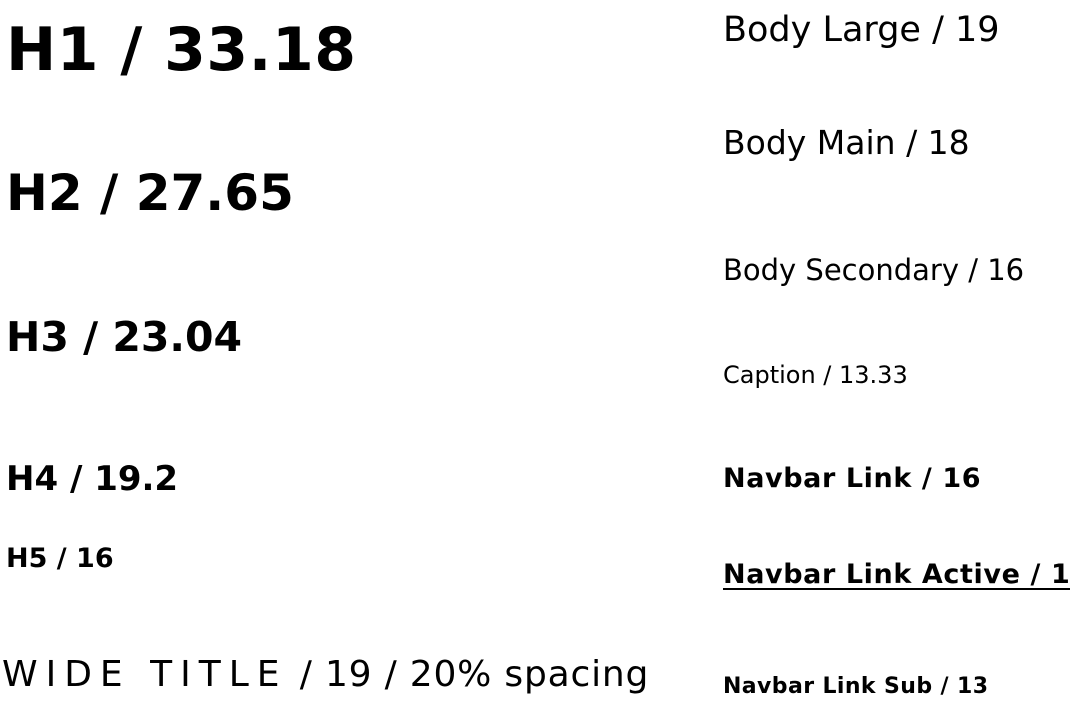 The width and height of the screenshot is (1070, 720). Describe the element at coordinates (124, 337) in the screenshot. I see `h3-sample: H3 / 23.04` at that location.